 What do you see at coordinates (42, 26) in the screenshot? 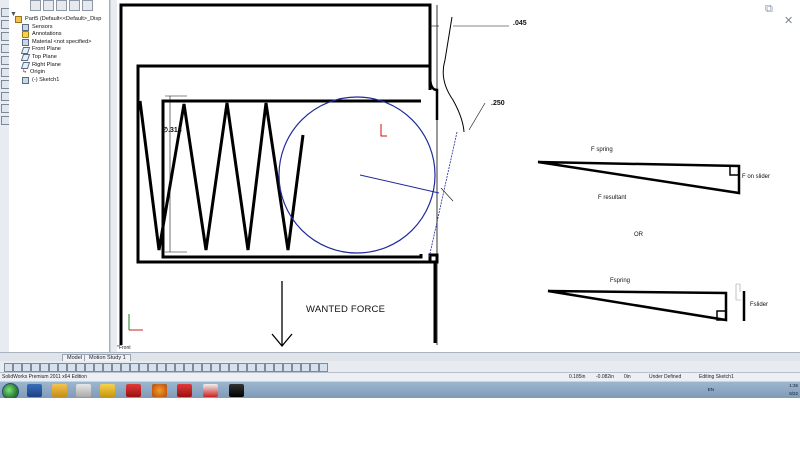
I see `tree-item-label: Sensors` at bounding box center [42, 26].